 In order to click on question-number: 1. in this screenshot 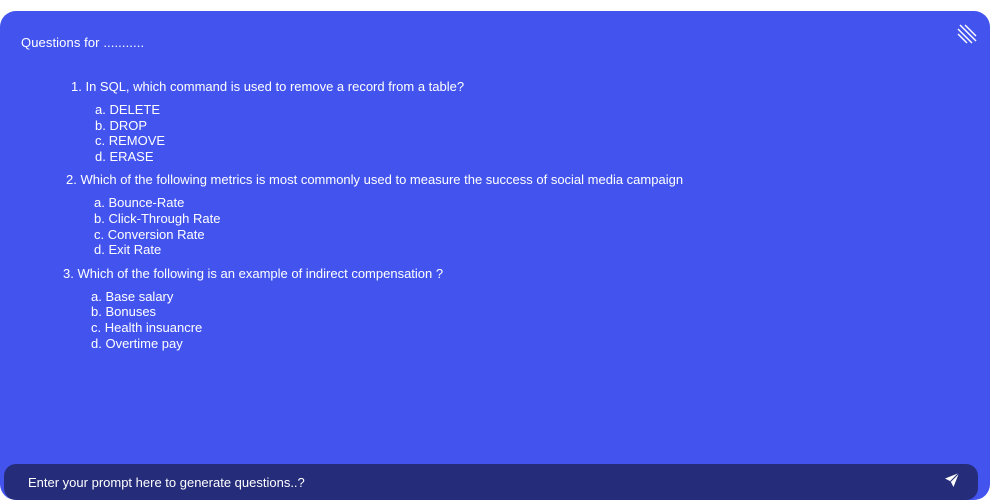, I will do `click(78, 86)`.